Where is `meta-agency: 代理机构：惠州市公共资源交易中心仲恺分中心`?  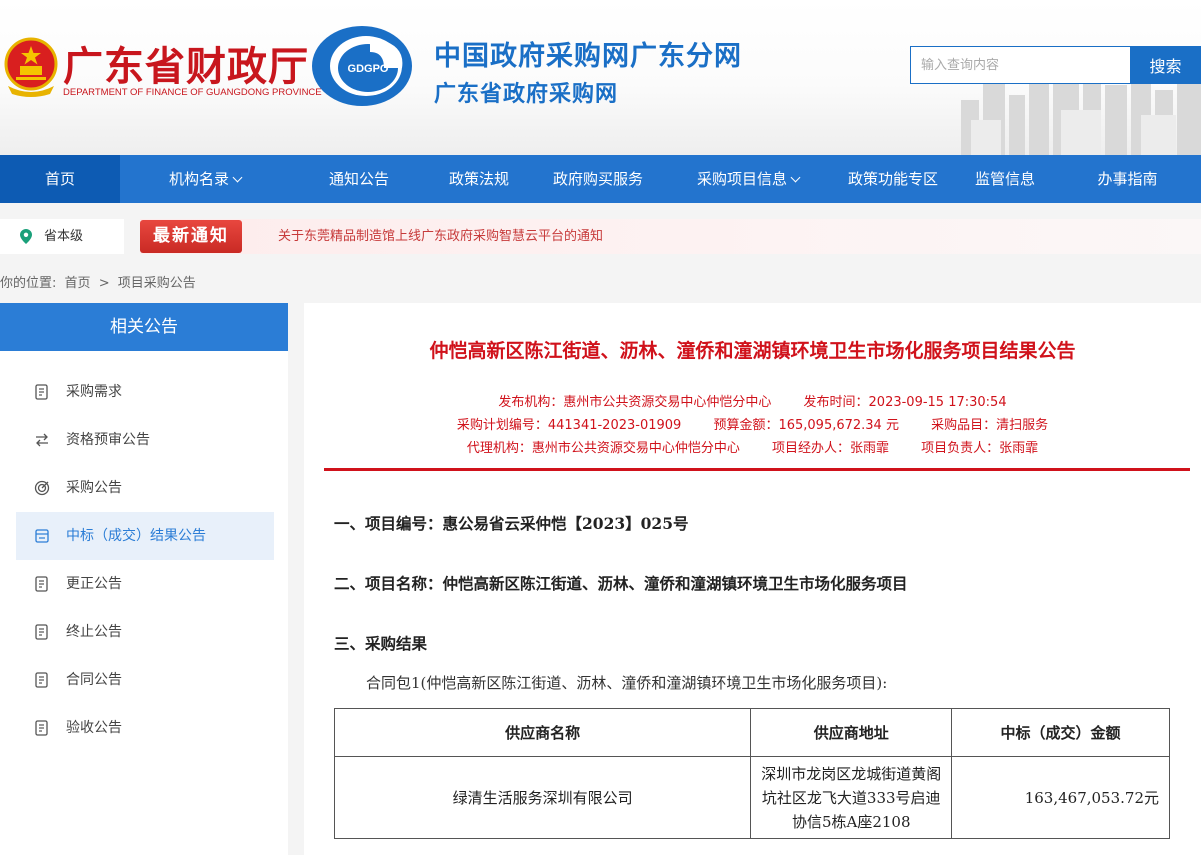 meta-agency: 代理机构：惠州市公共资源交易中心仲恺分中心 is located at coordinates (603, 448).